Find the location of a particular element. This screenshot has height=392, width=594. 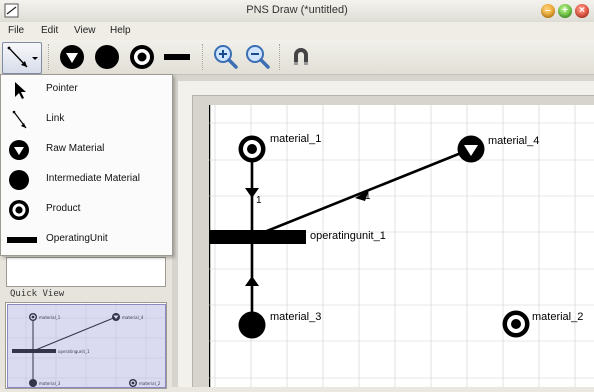

link-tool-dropdown is located at coordinates (22, 58).